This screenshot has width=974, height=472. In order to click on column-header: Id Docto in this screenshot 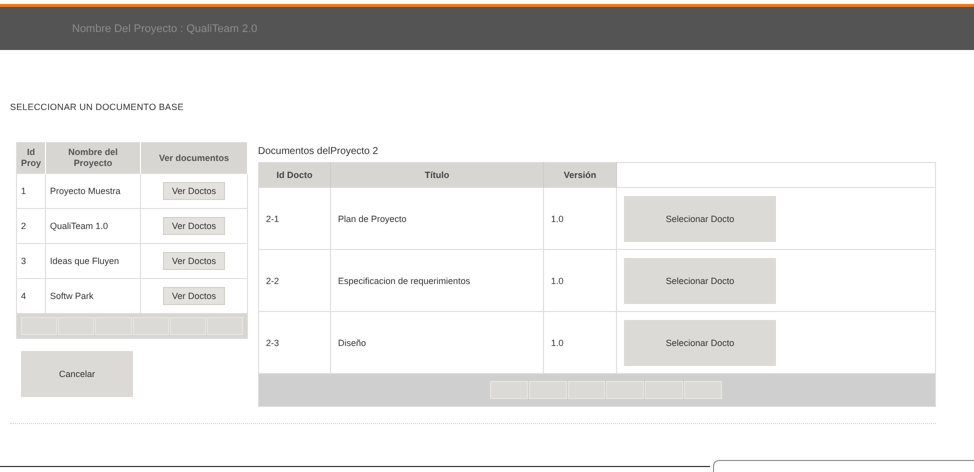, I will do `click(294, 175)`.